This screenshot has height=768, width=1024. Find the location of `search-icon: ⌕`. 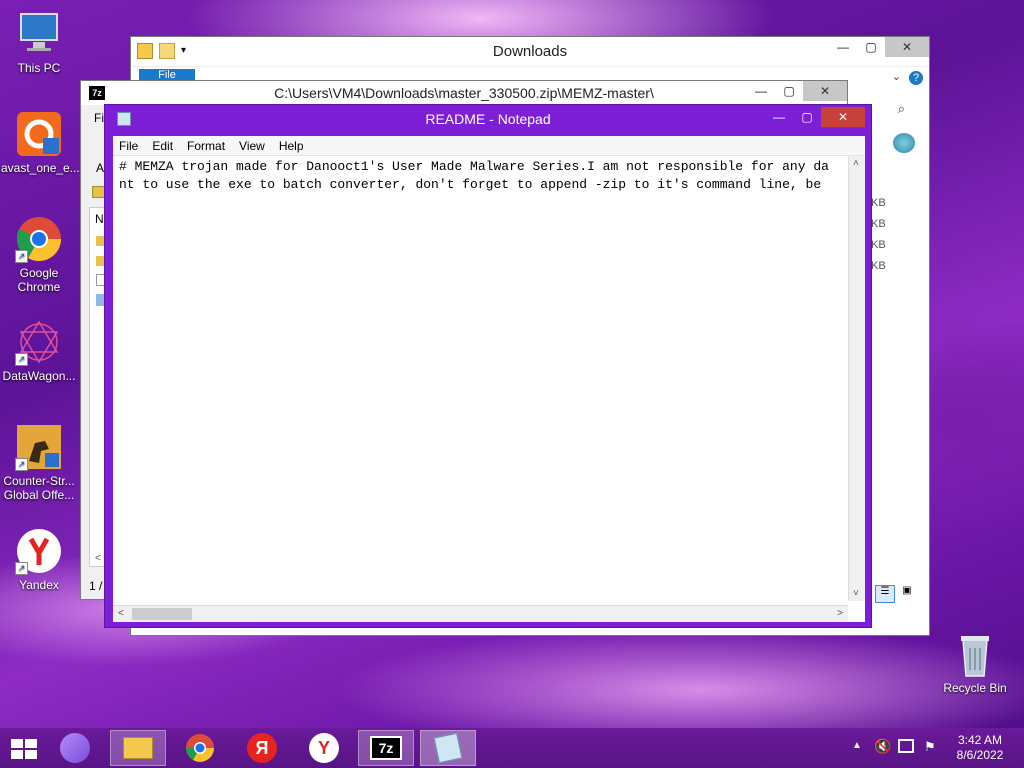

search-icon: ⌕ is located at coordinates (901, 109).